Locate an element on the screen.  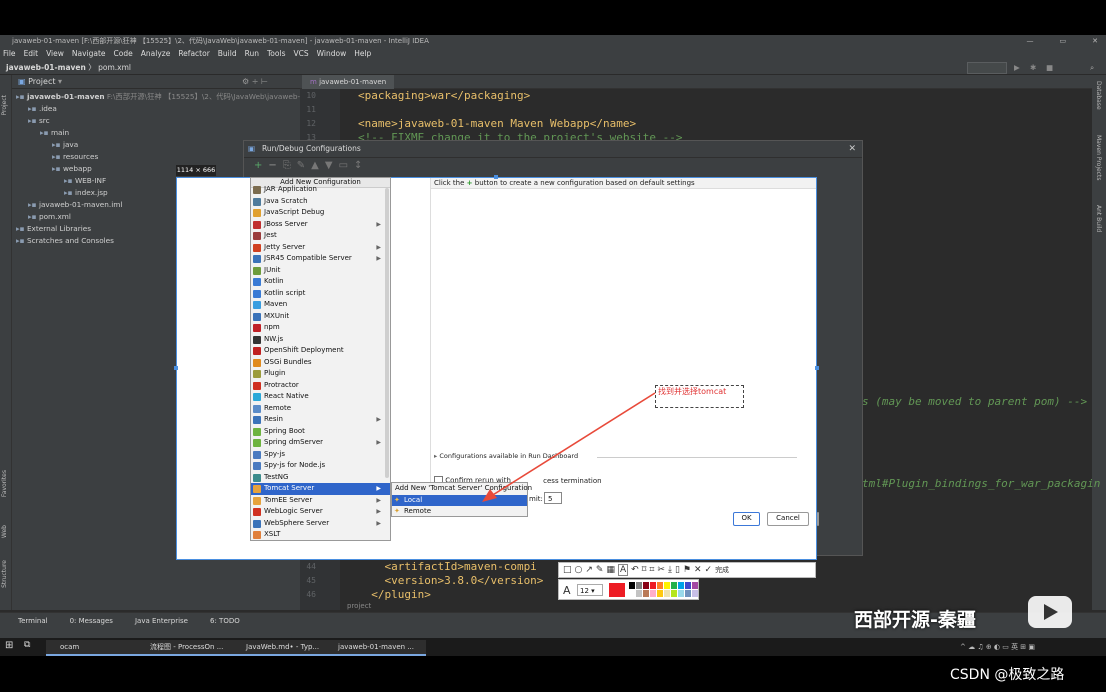
menu-item-kotlin-script: Kotlin script is located at coordinates (320, 294).